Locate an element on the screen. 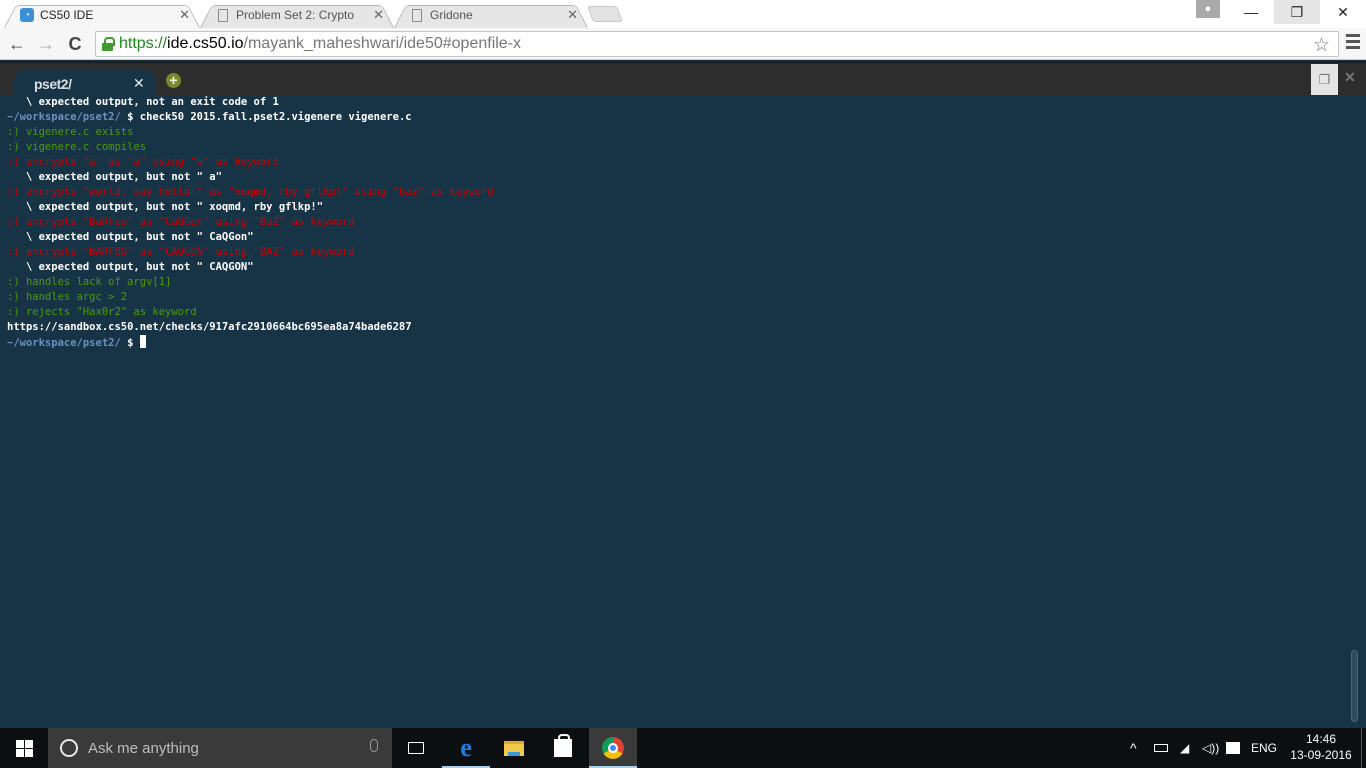 Image resolution: width=1366 pixels, height=768 pixels. back-button: ← is located at coordinates (17, 44).